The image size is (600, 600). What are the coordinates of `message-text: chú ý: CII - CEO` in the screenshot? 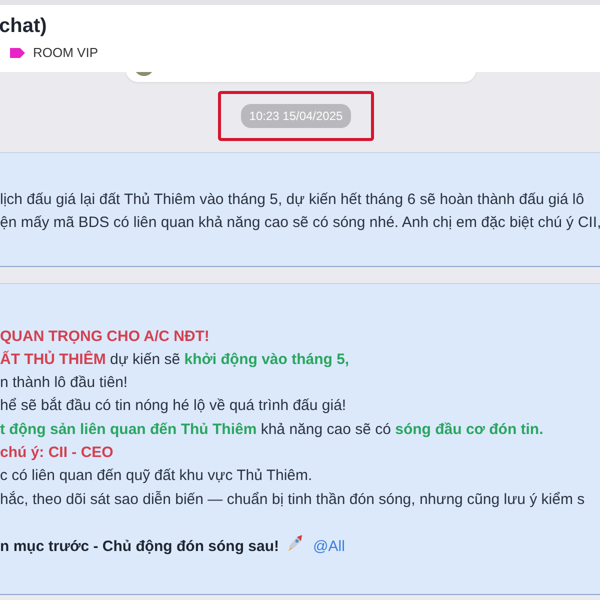 It's located at (57, 453).